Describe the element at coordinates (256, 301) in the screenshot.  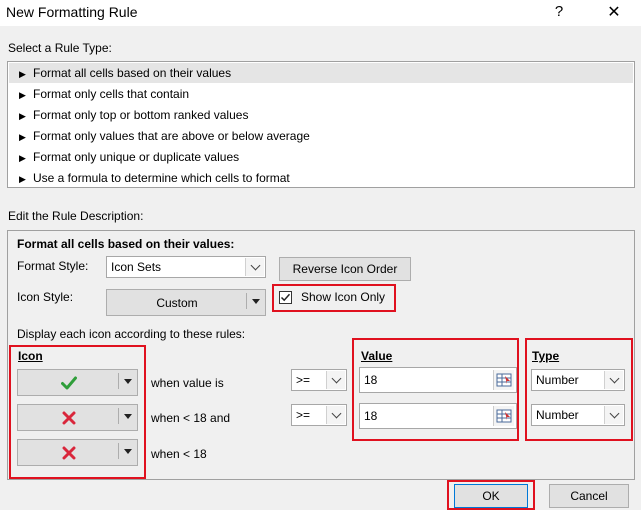
I see `caret-down-icon` at that location.